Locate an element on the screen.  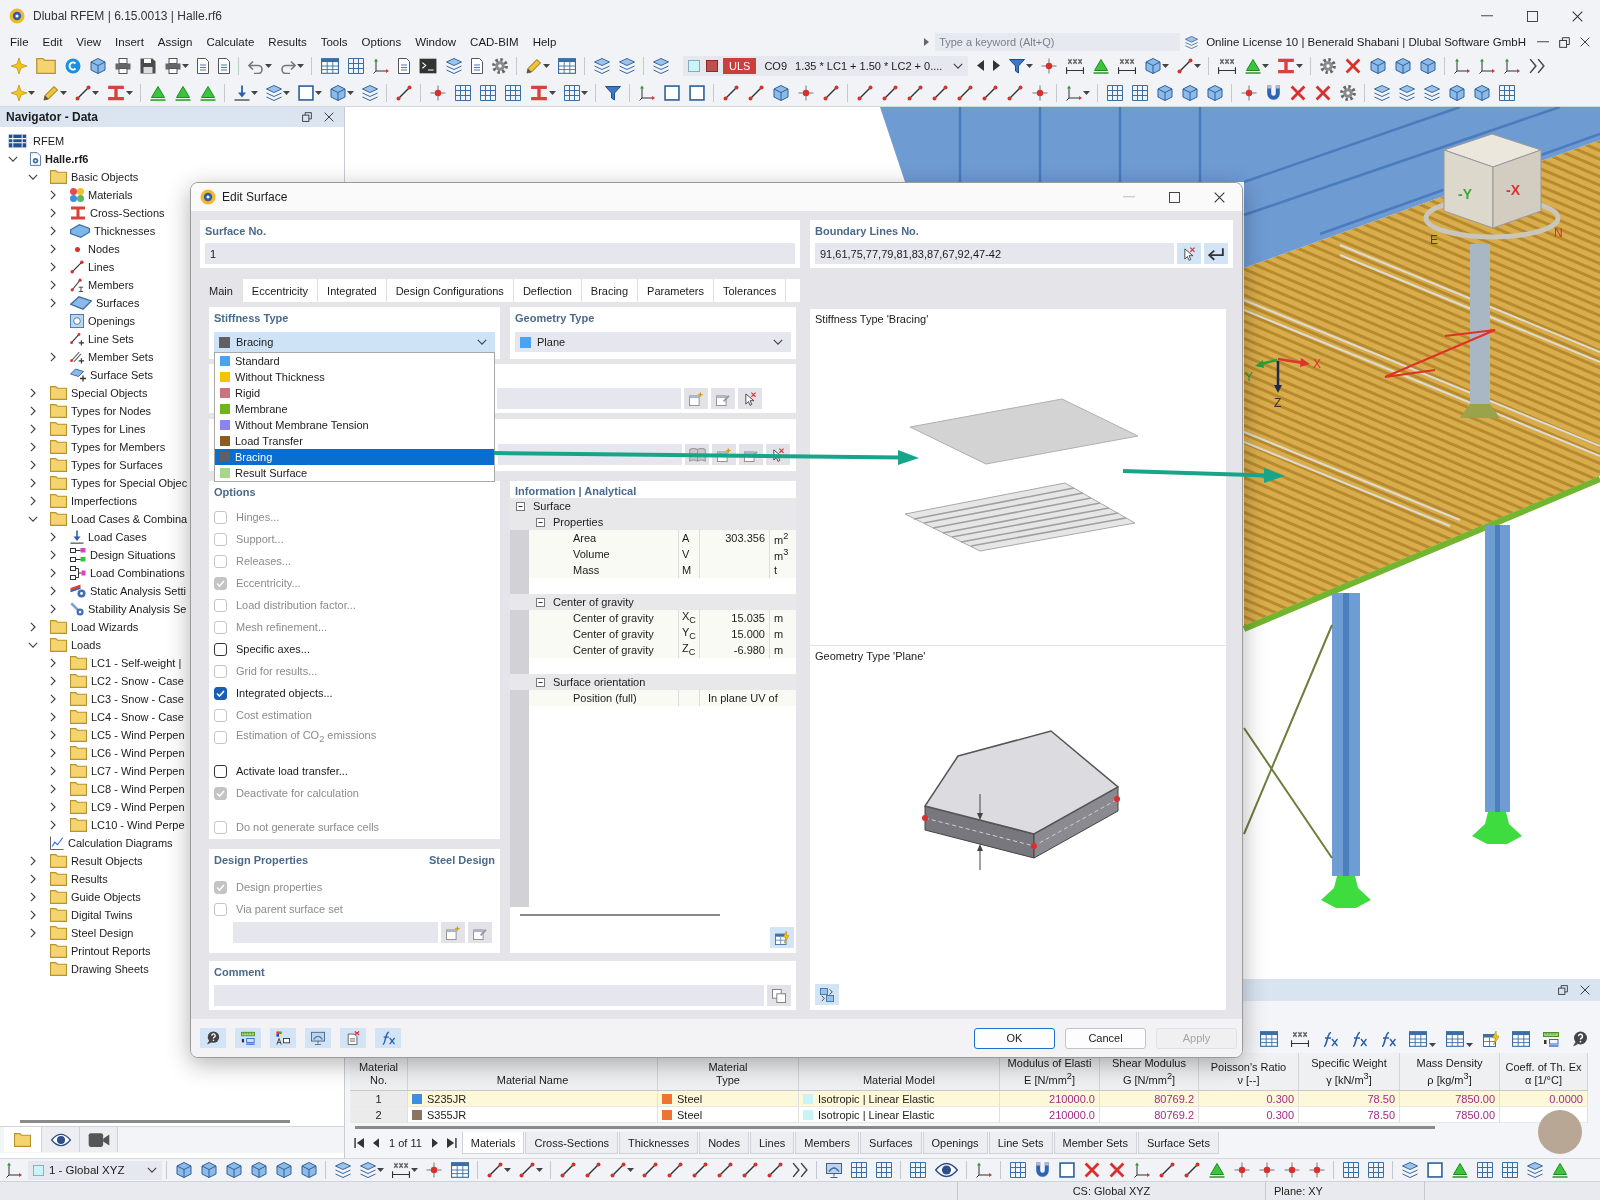
tree-item: LC6 - Wind Perpen is located at coordinates (138, 753).